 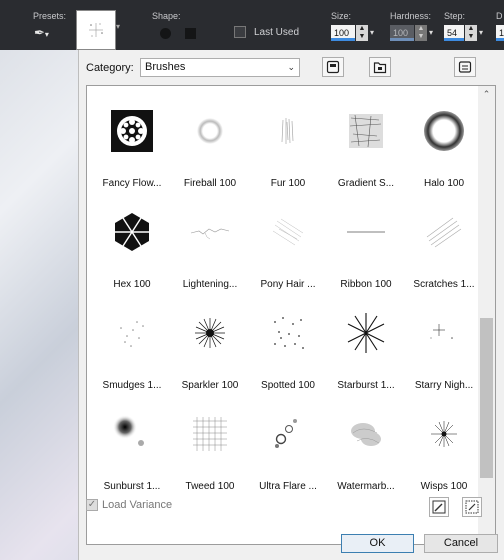 I want to click on brush-tip-dropdown-arrow: ▾, so click(x=120, y=27).